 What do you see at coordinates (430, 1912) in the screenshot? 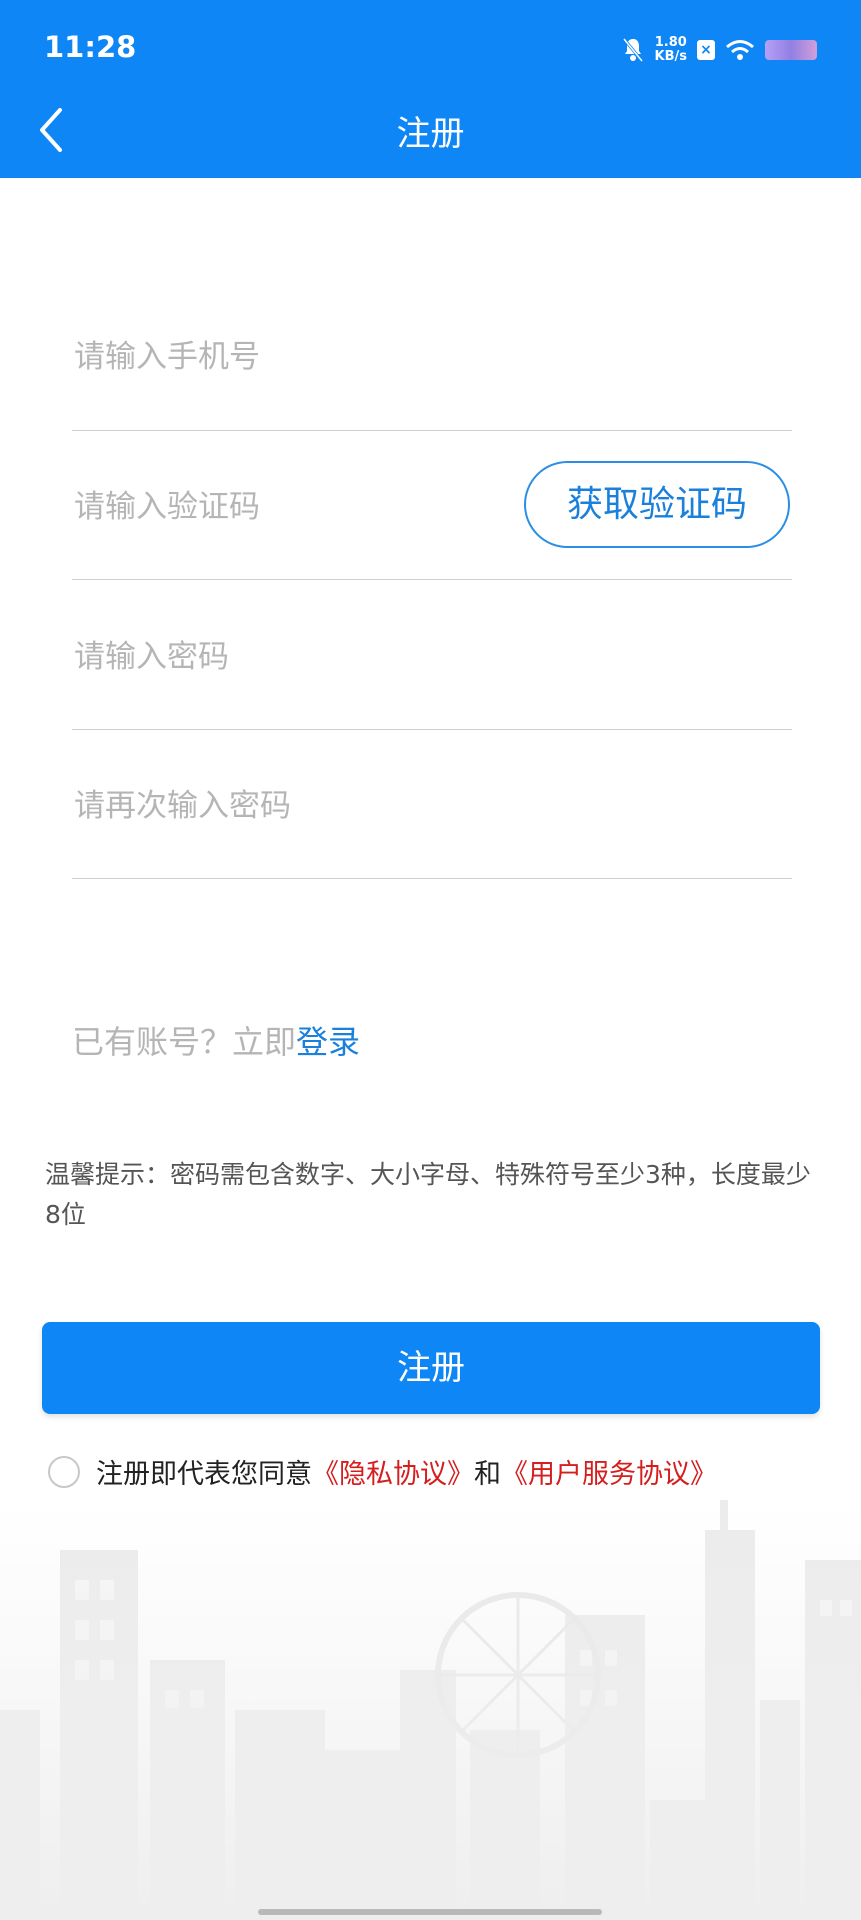
I see `home-indicator` at bounding box center [430, 1912].